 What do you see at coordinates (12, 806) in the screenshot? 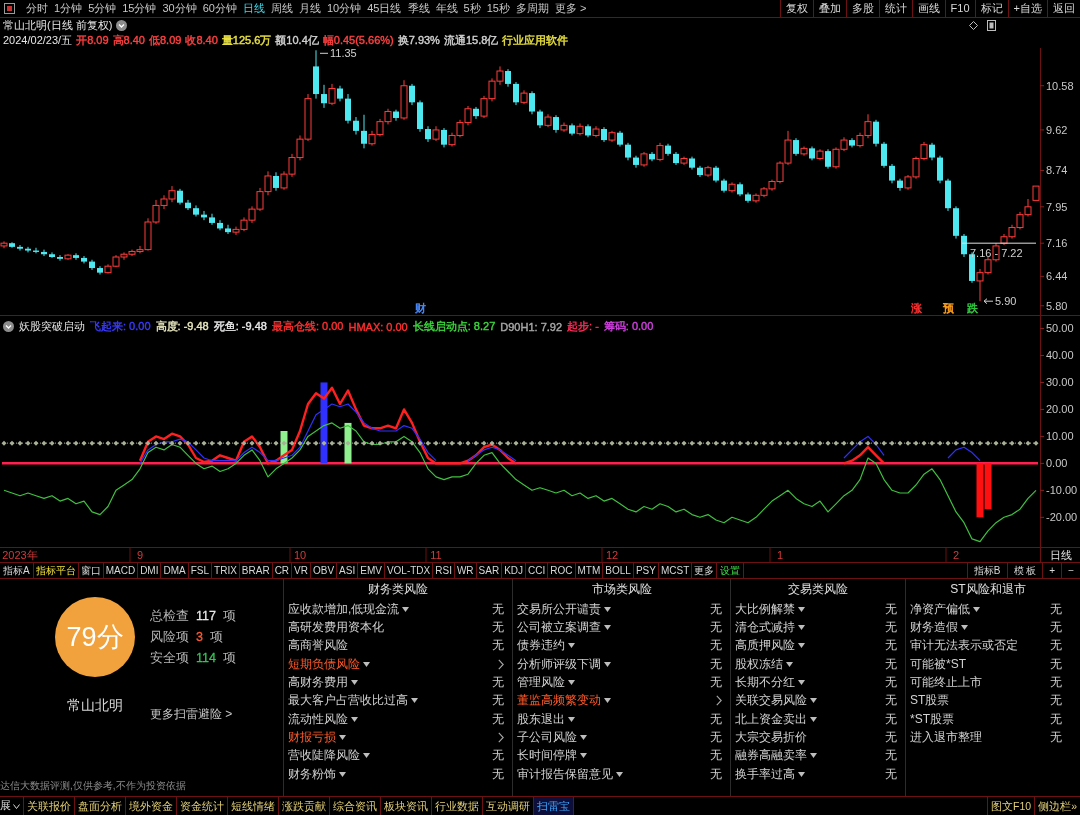
I see `expand-button: 展` at bounding box center [12, 806].